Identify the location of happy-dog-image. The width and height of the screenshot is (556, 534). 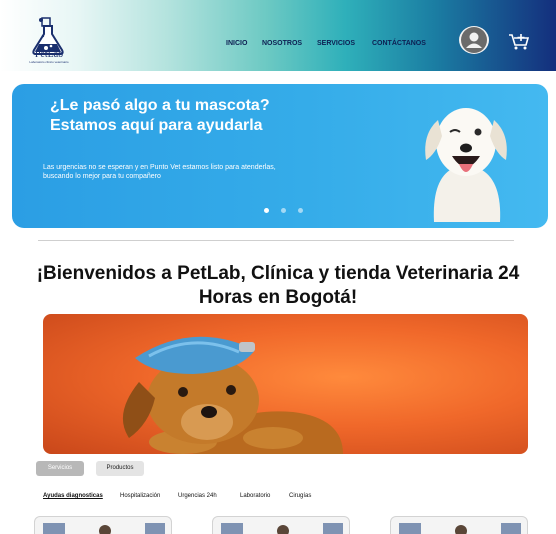
(466, 165).